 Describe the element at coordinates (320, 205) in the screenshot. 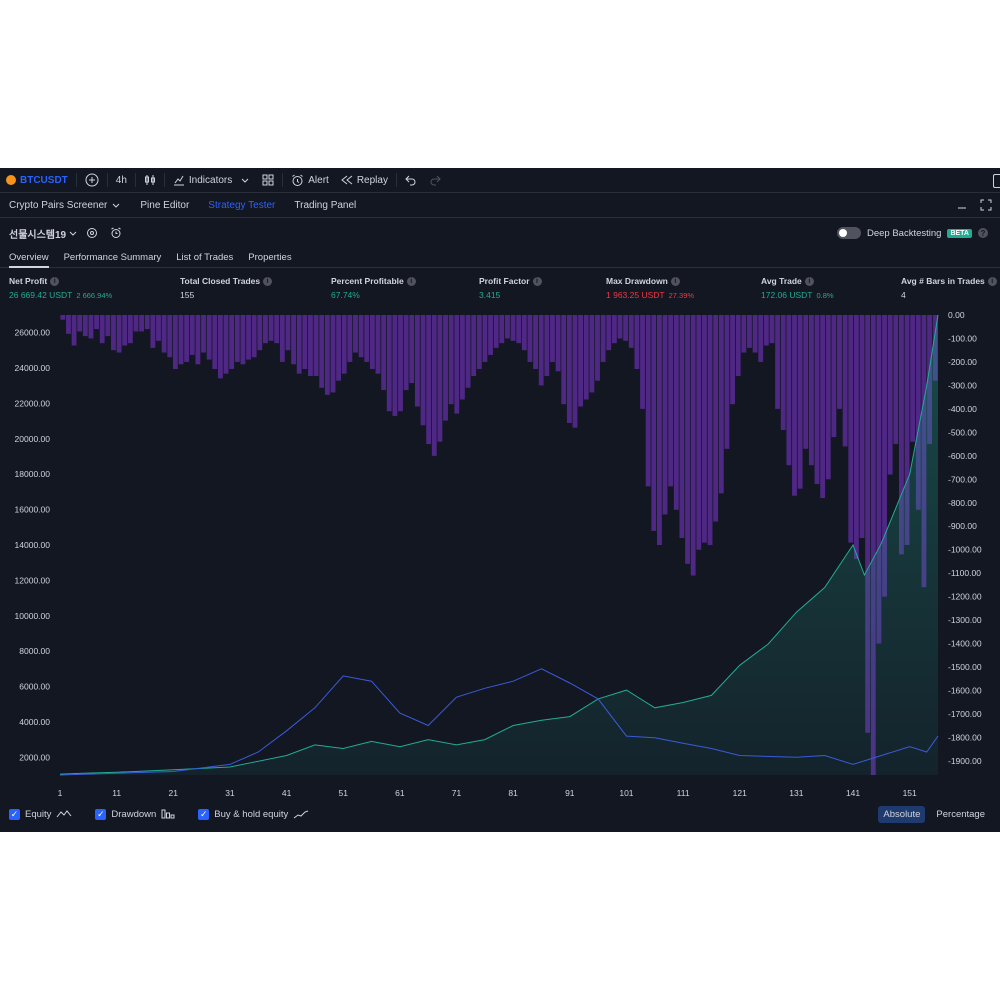

I see `tab-trading-panel: Trading Panel` at that location.